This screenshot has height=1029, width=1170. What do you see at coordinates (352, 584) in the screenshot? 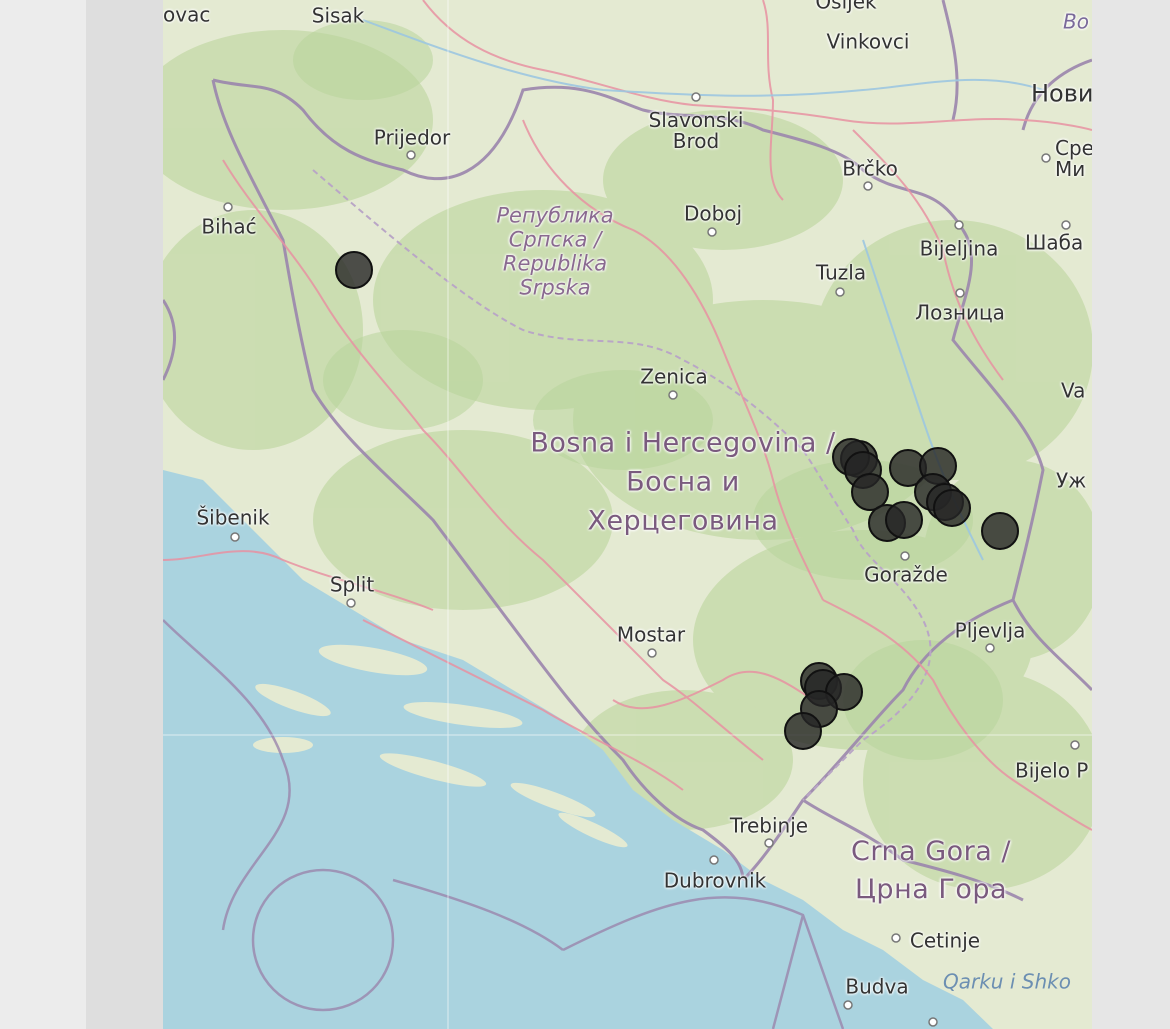
I see `city-label: Split` at bounding box center [352, 584].